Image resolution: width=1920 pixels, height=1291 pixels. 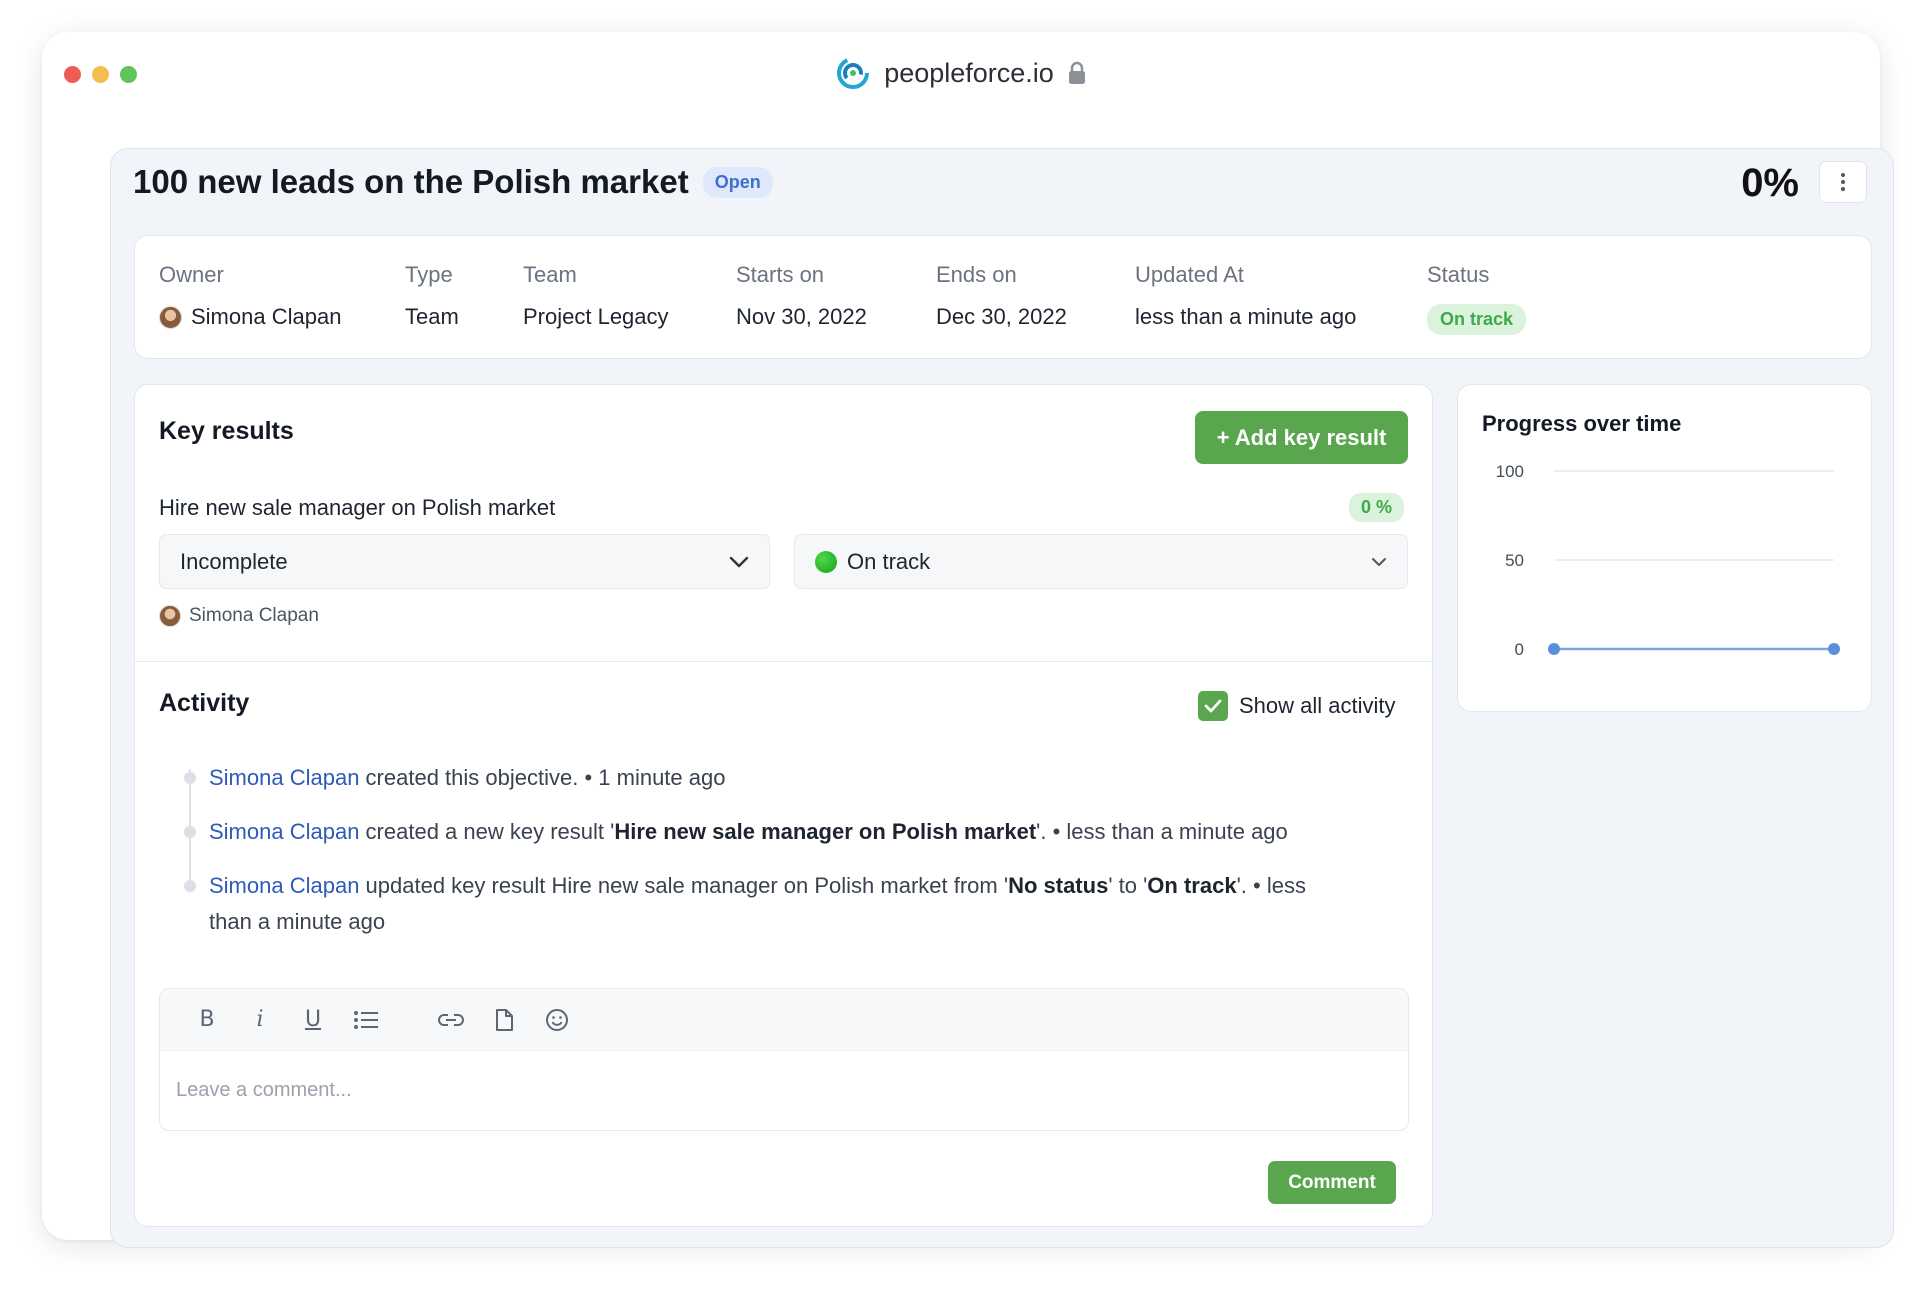 What do you see at coordinates (1377, 507) in the screenshot?
I see `key-result-percent-badge: 0 %` at bounding box center [1377, 507].